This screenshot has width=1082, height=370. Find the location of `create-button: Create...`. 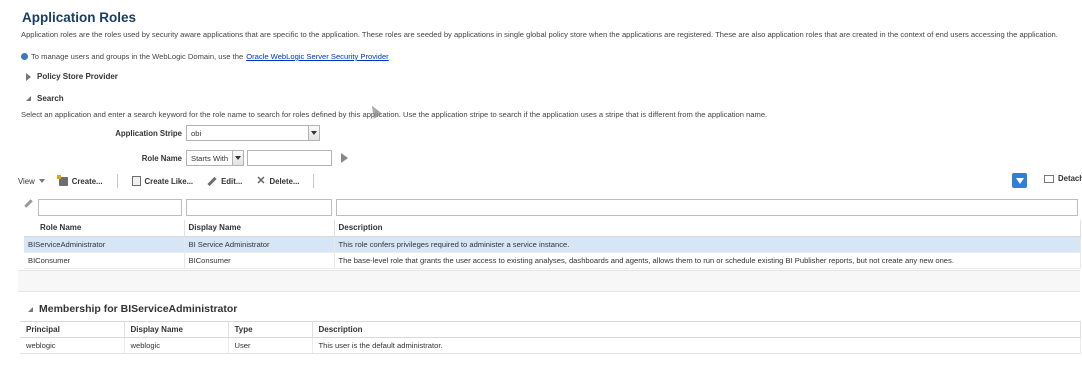

create-button: Create... is located at coordinates (79, 180).